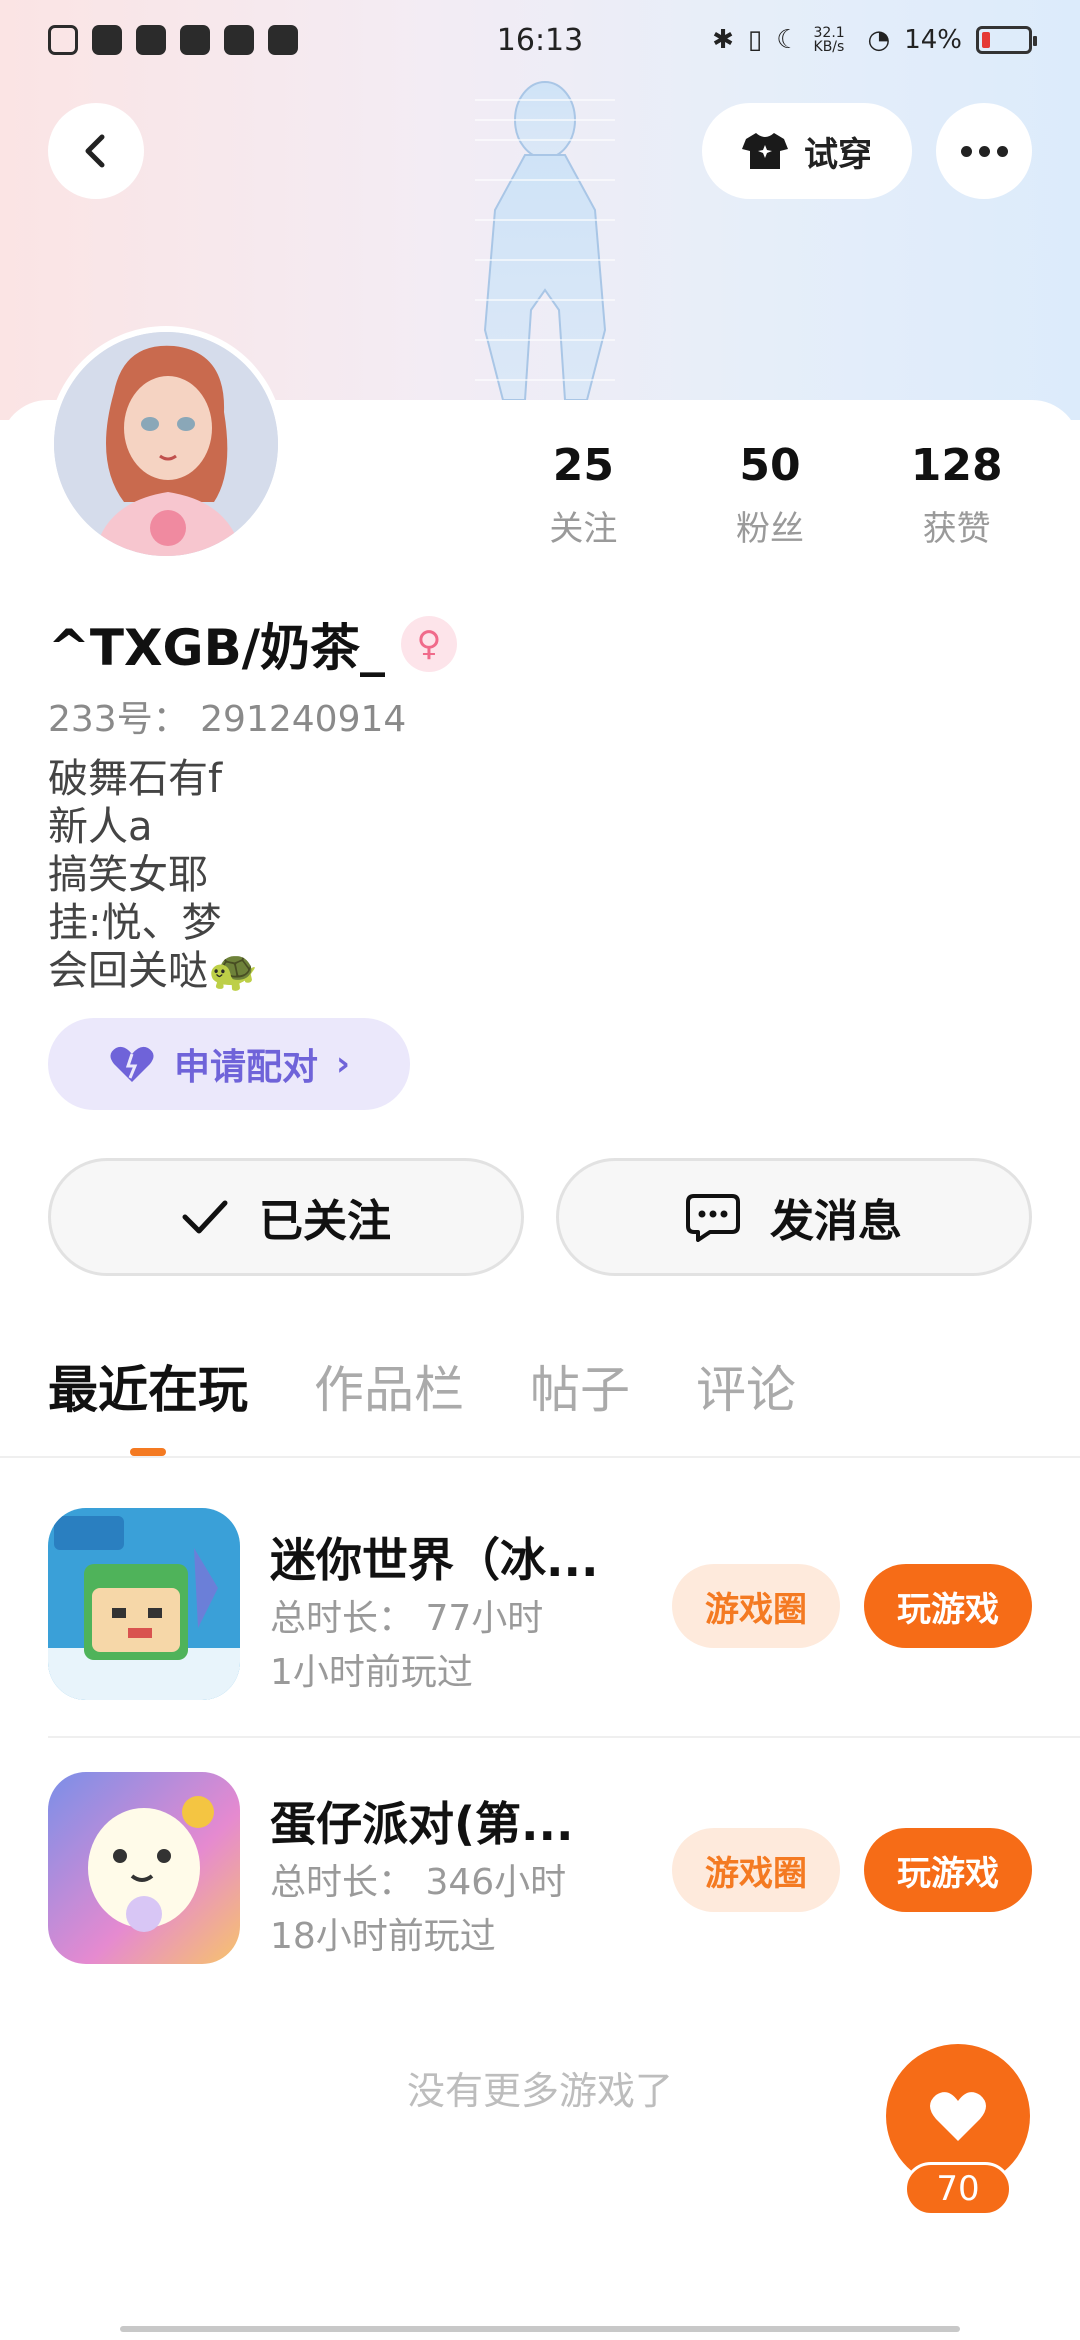  Describe the element at coordinates (958, 2116) in the screenshot. I see `heart-icon` at that location.